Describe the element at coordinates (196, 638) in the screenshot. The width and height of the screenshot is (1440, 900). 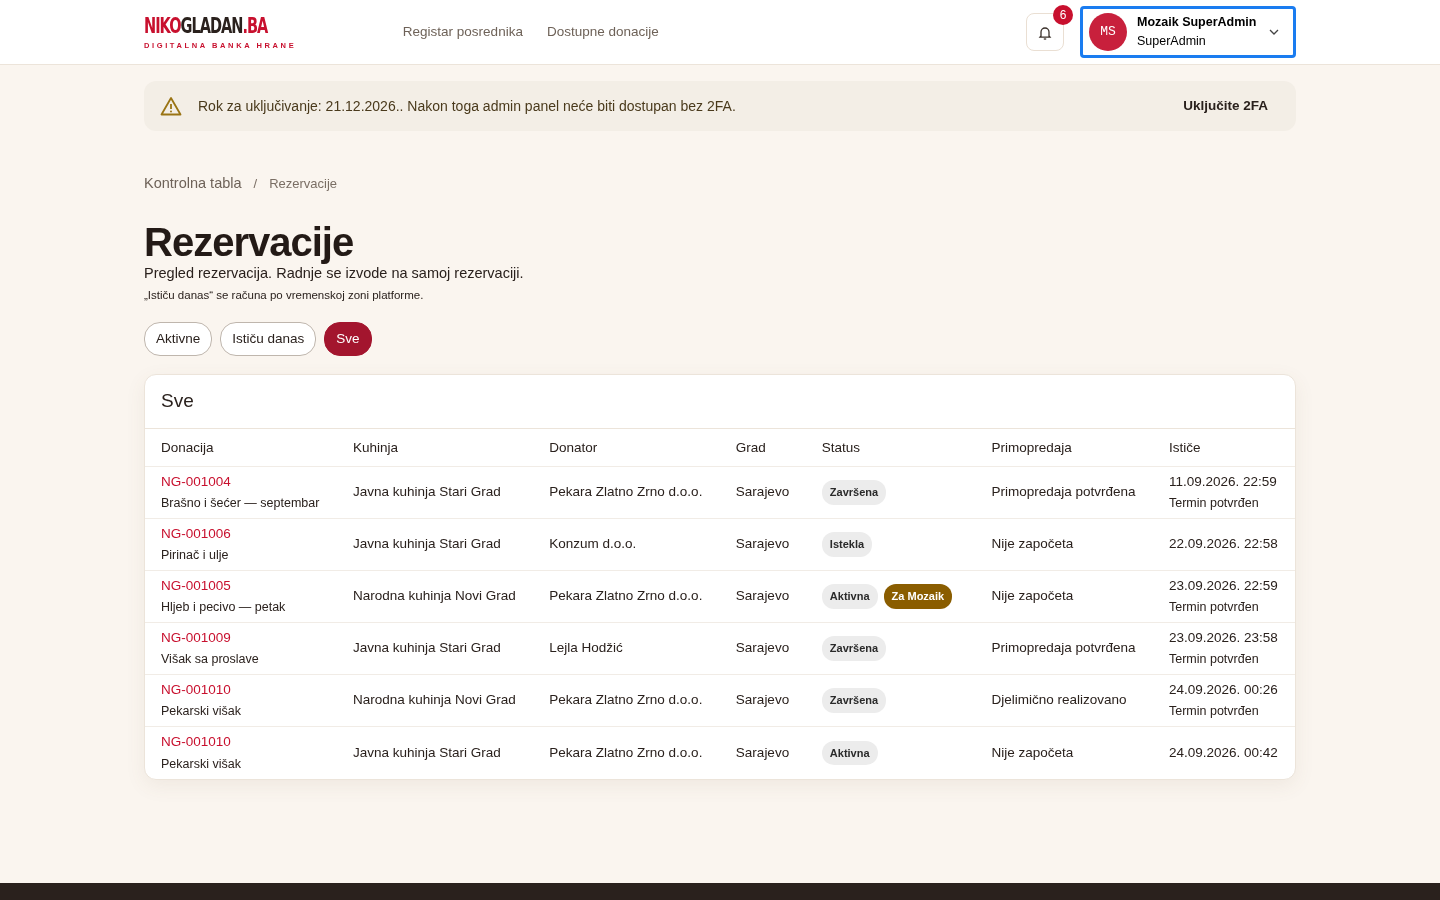
I see `donation-link: NG-001009` at that location.